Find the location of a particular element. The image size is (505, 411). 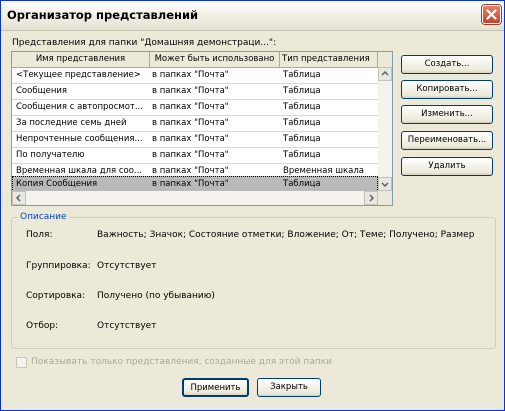

arrow-right-icon is located at coordinates (372, 198).